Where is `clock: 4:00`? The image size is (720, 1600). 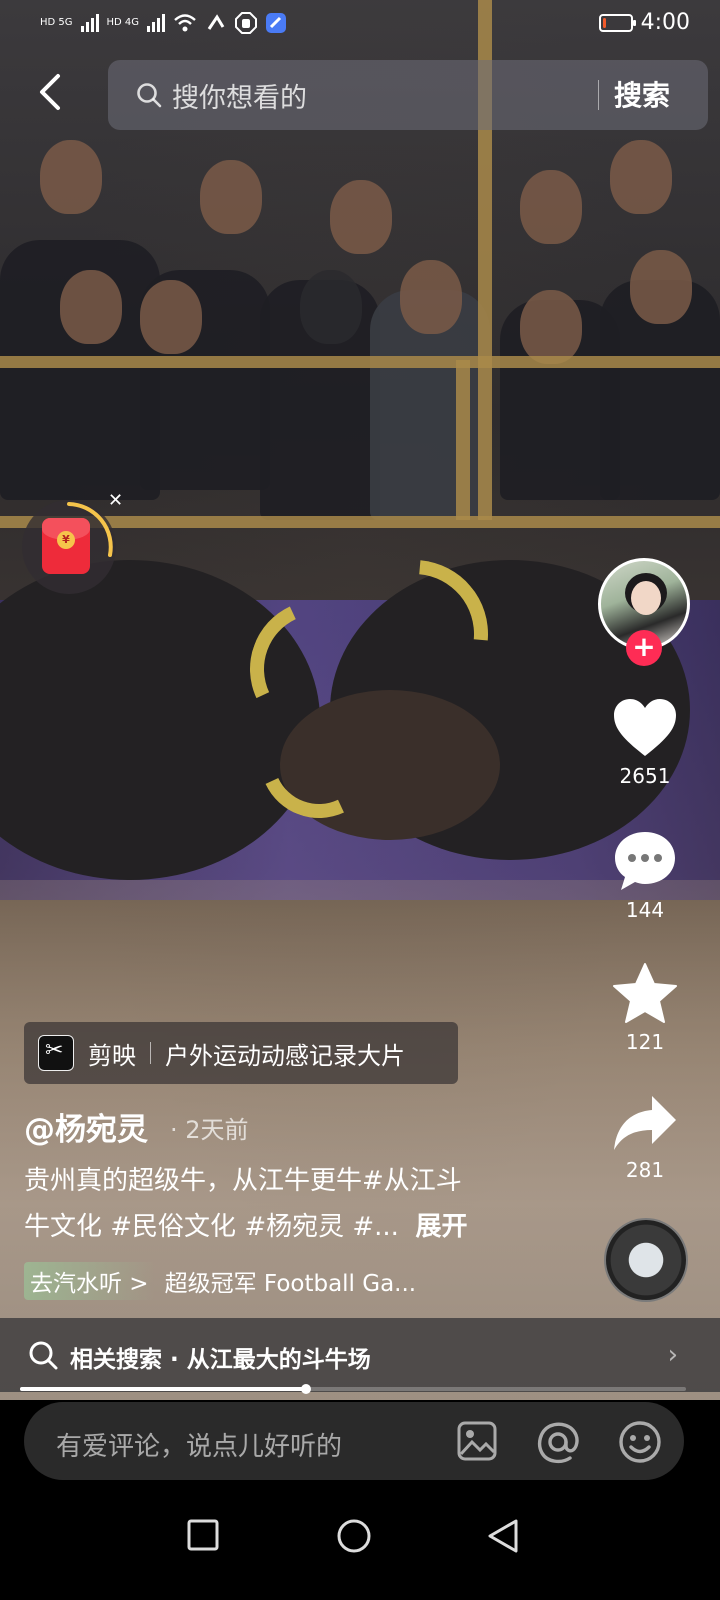
clock: 4:00 is located at coordinates (665, 22).